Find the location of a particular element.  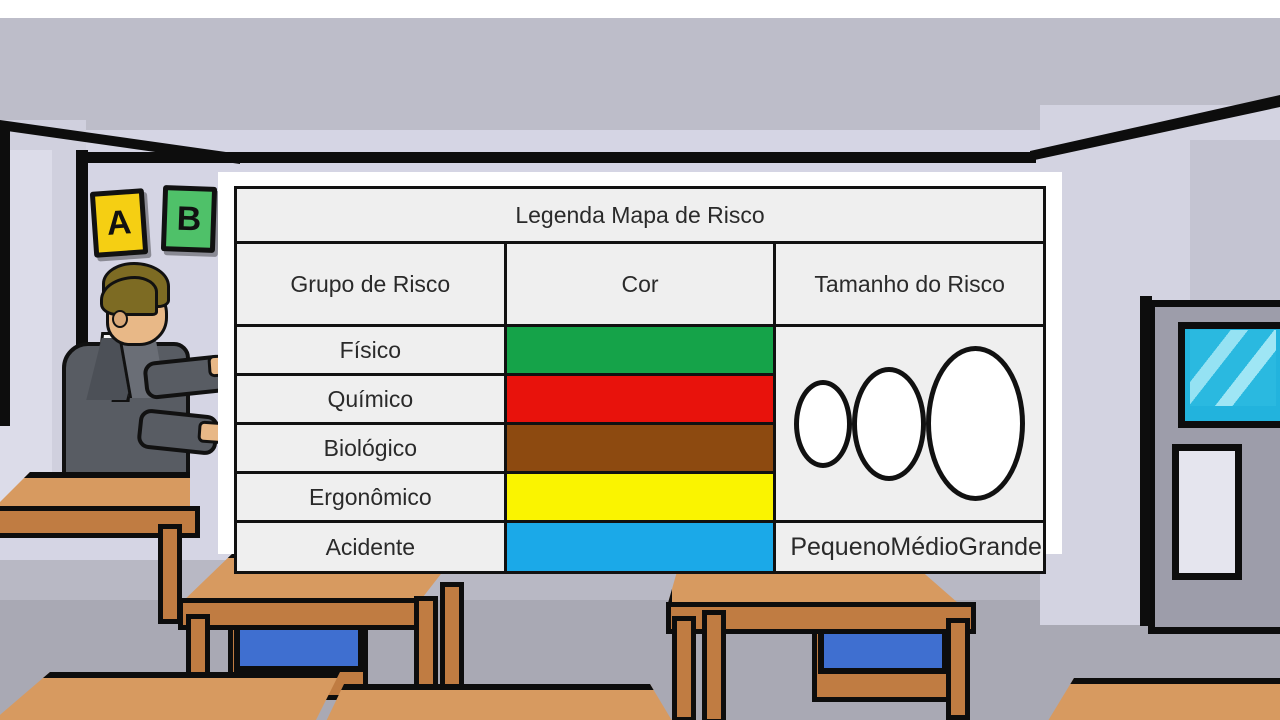

risk-size-labels: Pequeno Médio Grande is located at coordinates (911, 547).